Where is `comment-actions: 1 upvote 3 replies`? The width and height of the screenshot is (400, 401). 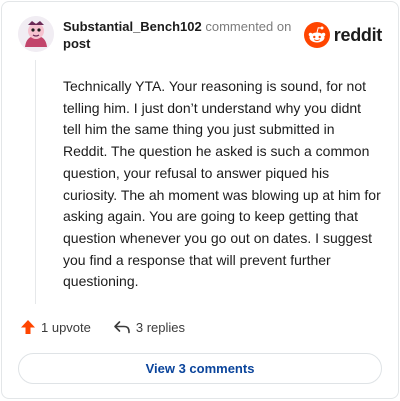 comment-actions: 1 upvote 3 replies is located at coordinates (102, 327).